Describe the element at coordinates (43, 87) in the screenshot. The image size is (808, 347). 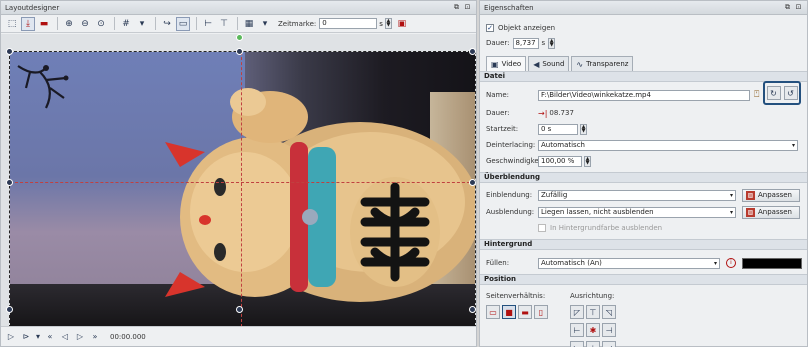
I see `branch-silhouette` at that location.